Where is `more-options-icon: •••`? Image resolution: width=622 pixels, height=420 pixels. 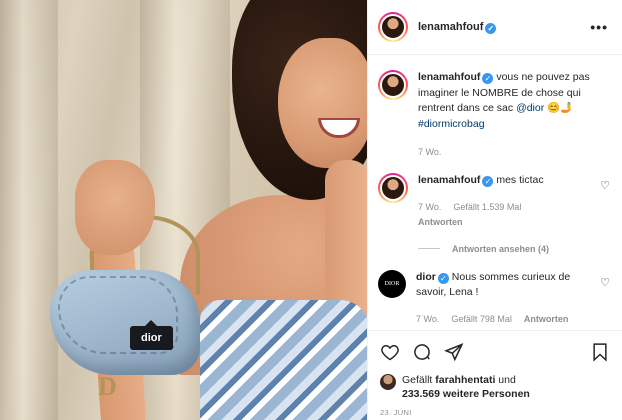 more-options-icon: ••• is located at coordinates (599, 27).